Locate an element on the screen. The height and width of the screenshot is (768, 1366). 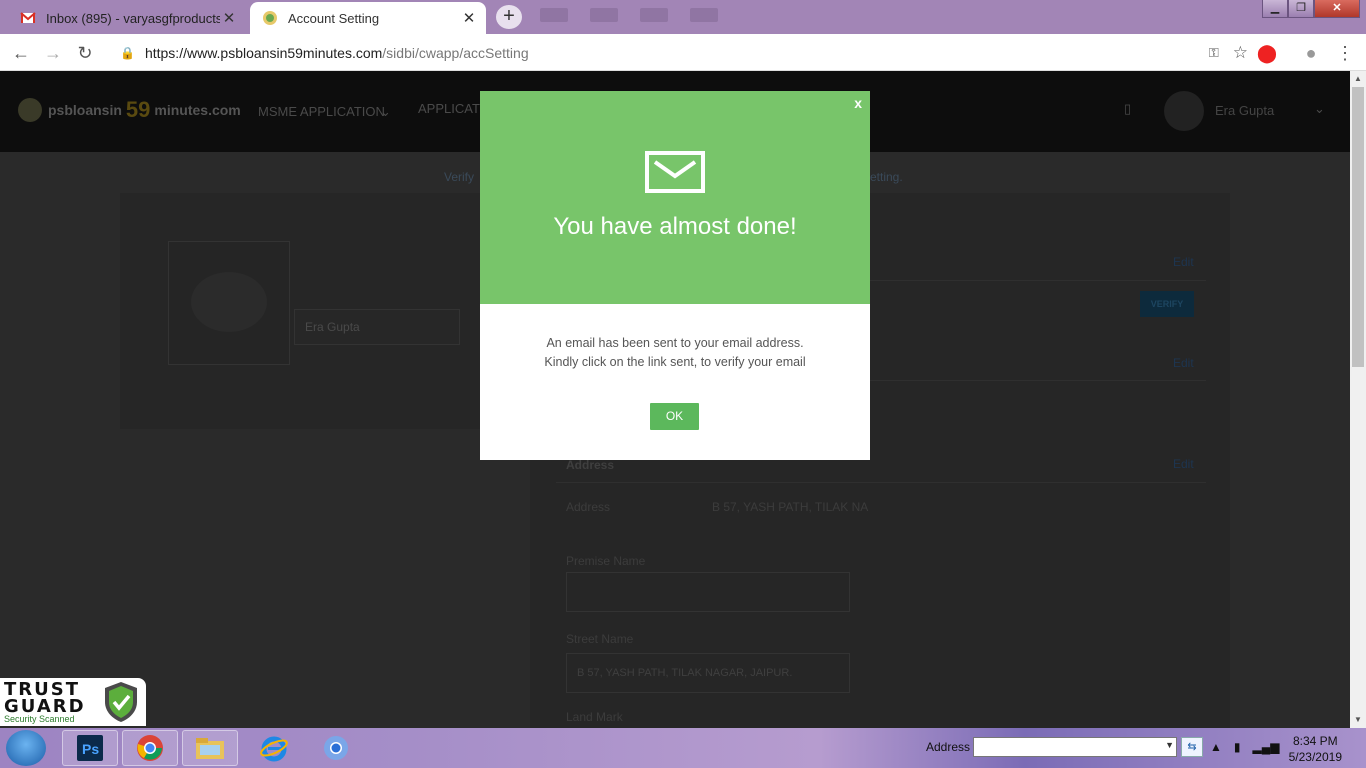
tab-title: Account Setting is located at coordinates (334, 18).